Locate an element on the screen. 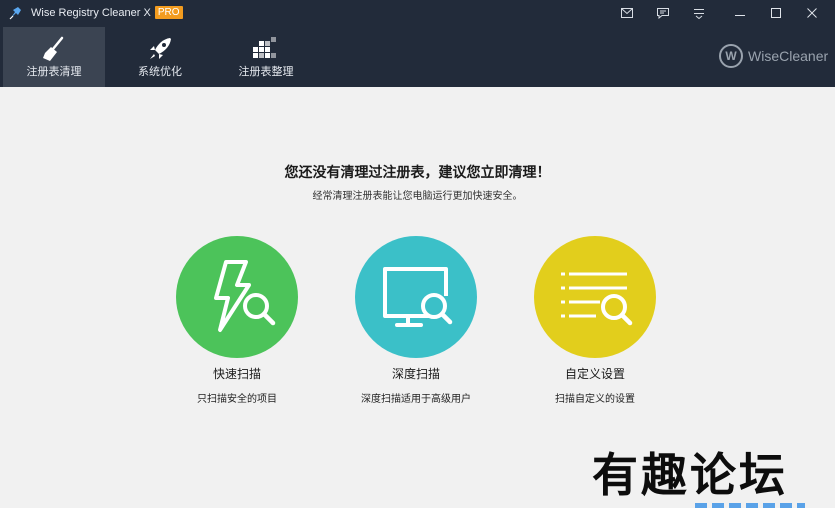 The height and width of the screenshot is (508, 835). tab-label: 注册表清理 is located at coordinates (54, 71).